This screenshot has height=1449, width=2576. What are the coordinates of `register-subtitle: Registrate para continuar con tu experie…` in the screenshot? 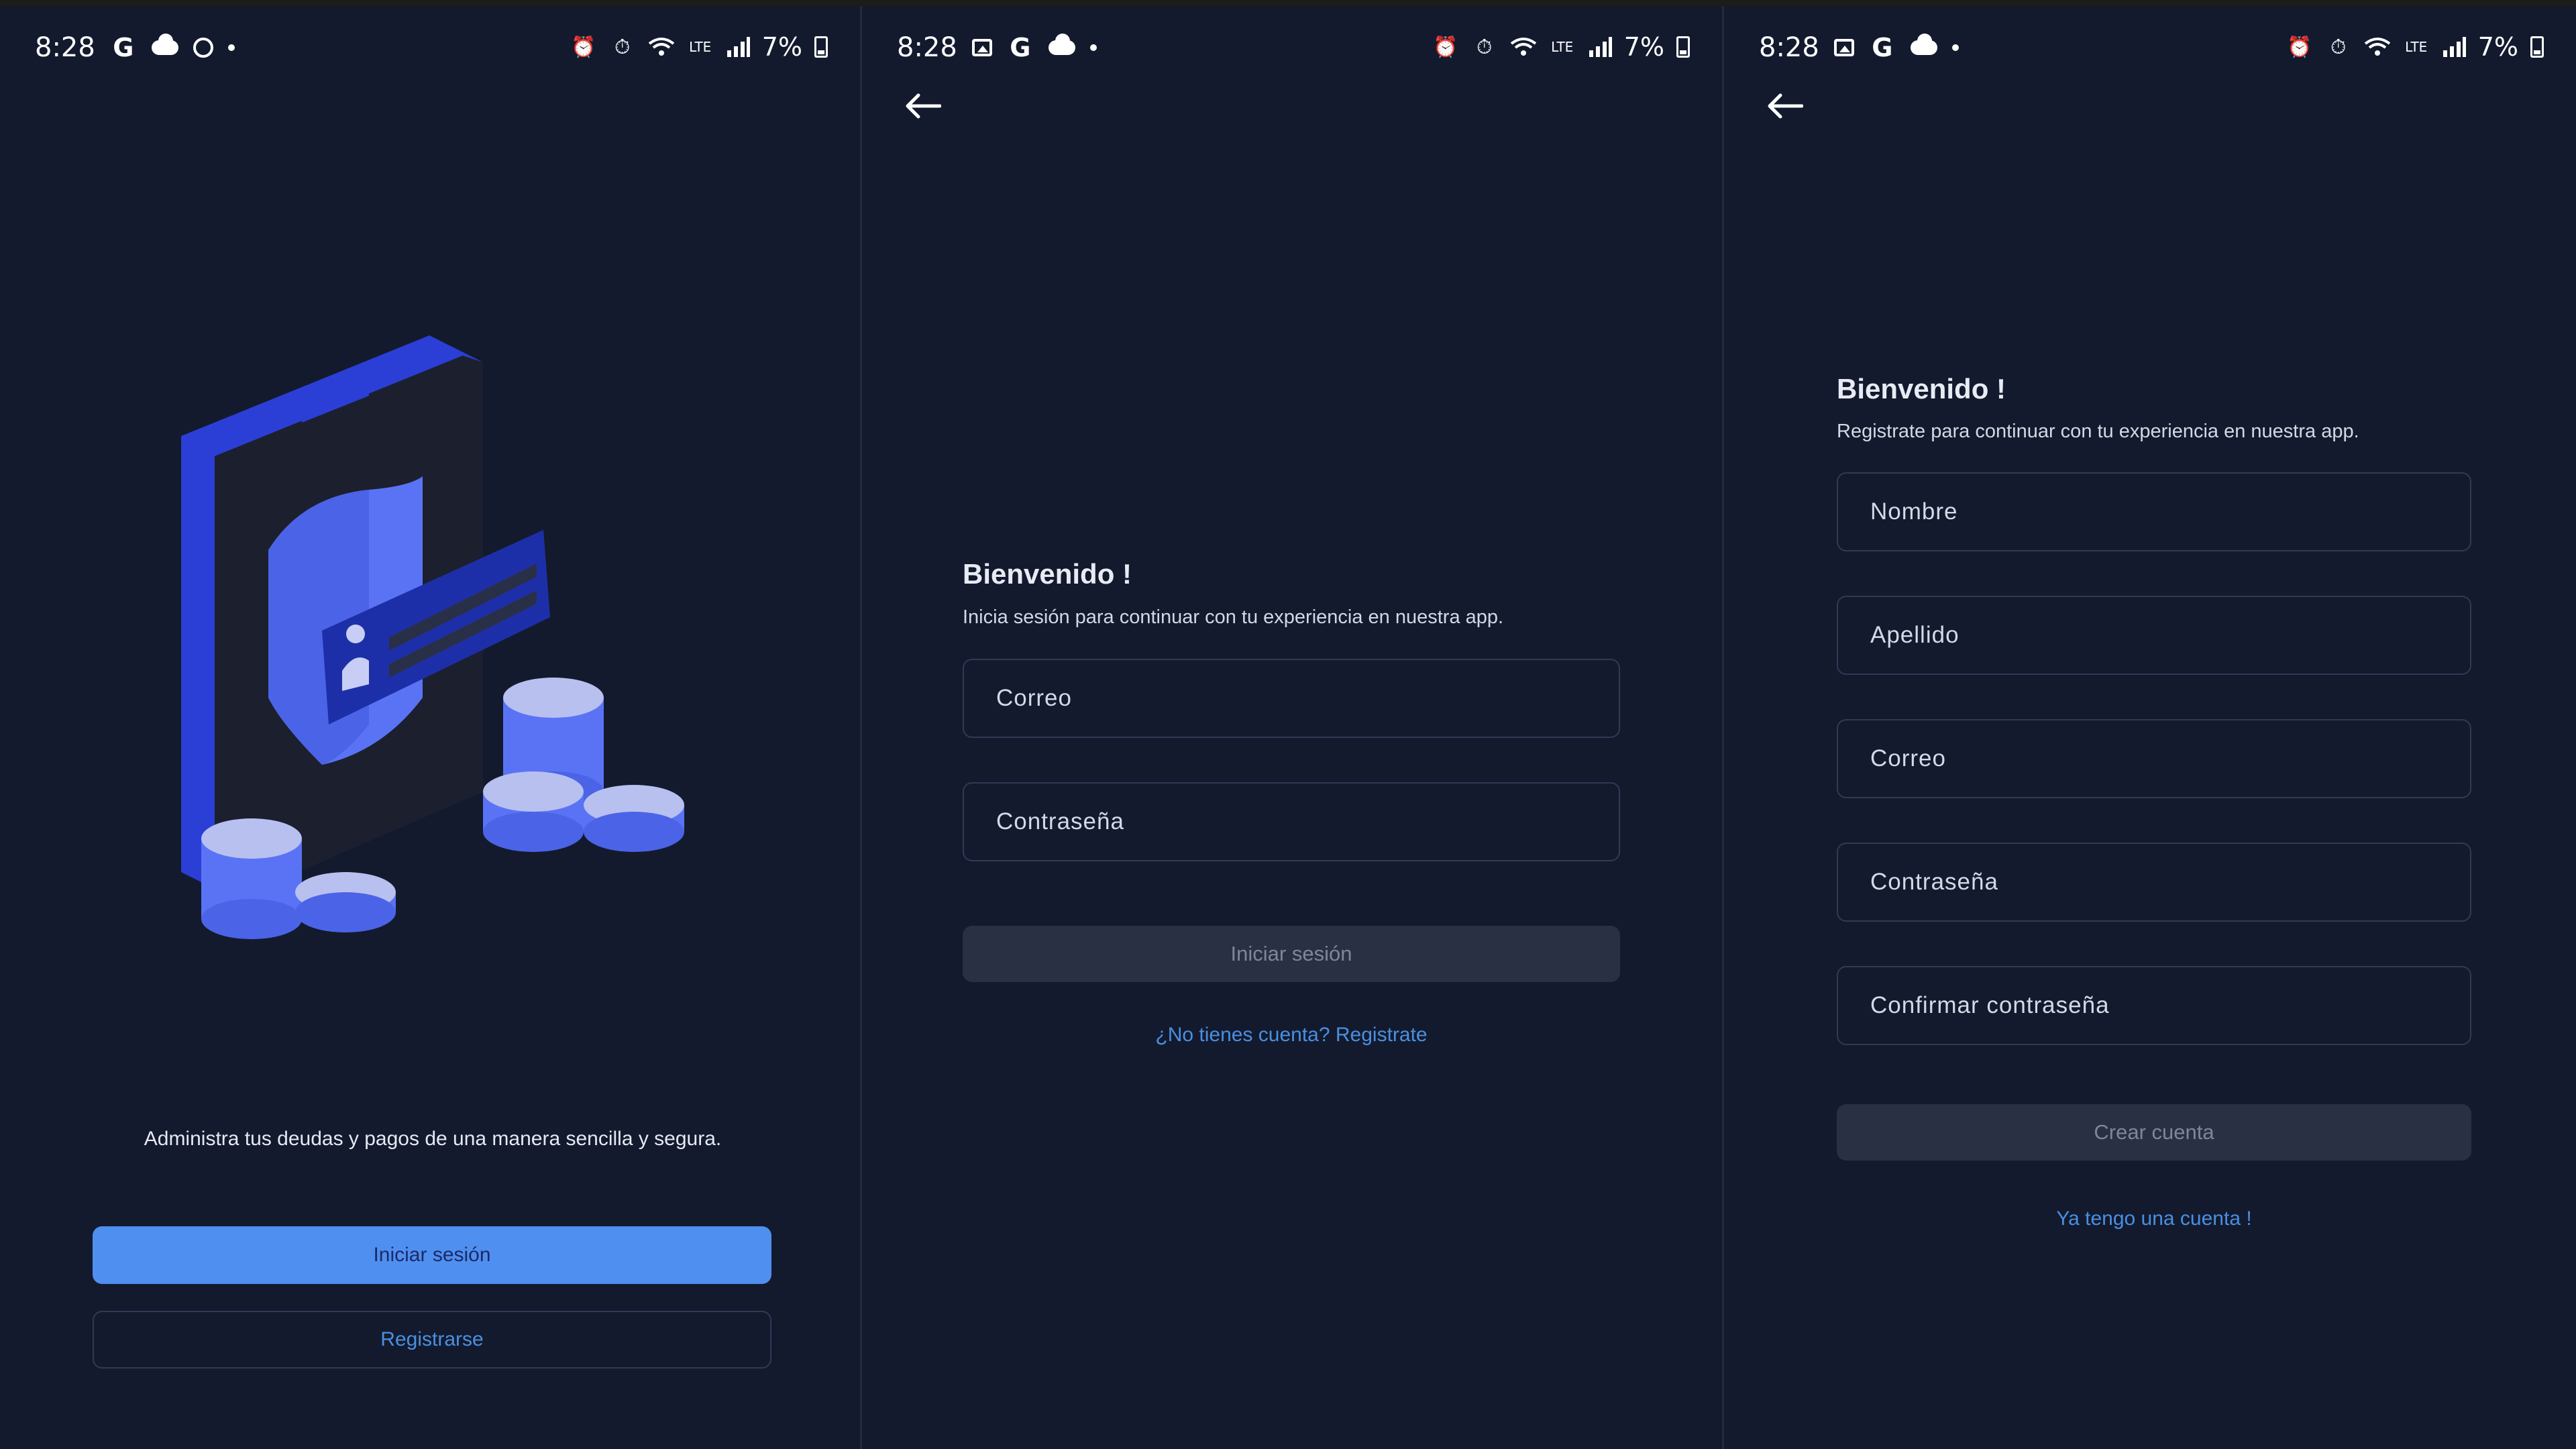 It's located at (2098, 431).